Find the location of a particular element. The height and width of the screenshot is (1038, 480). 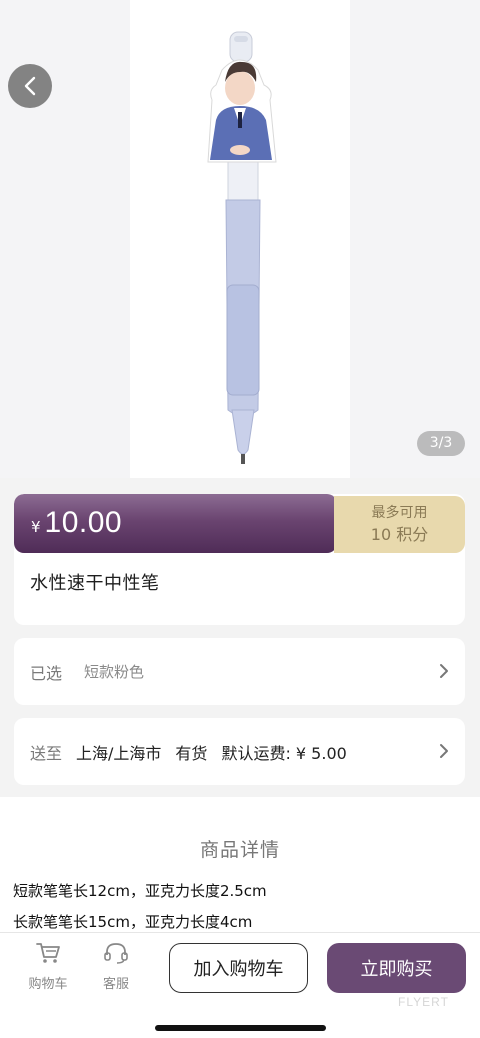

product-title: 水性速干中性笔 is located at coordinates (95, 583).